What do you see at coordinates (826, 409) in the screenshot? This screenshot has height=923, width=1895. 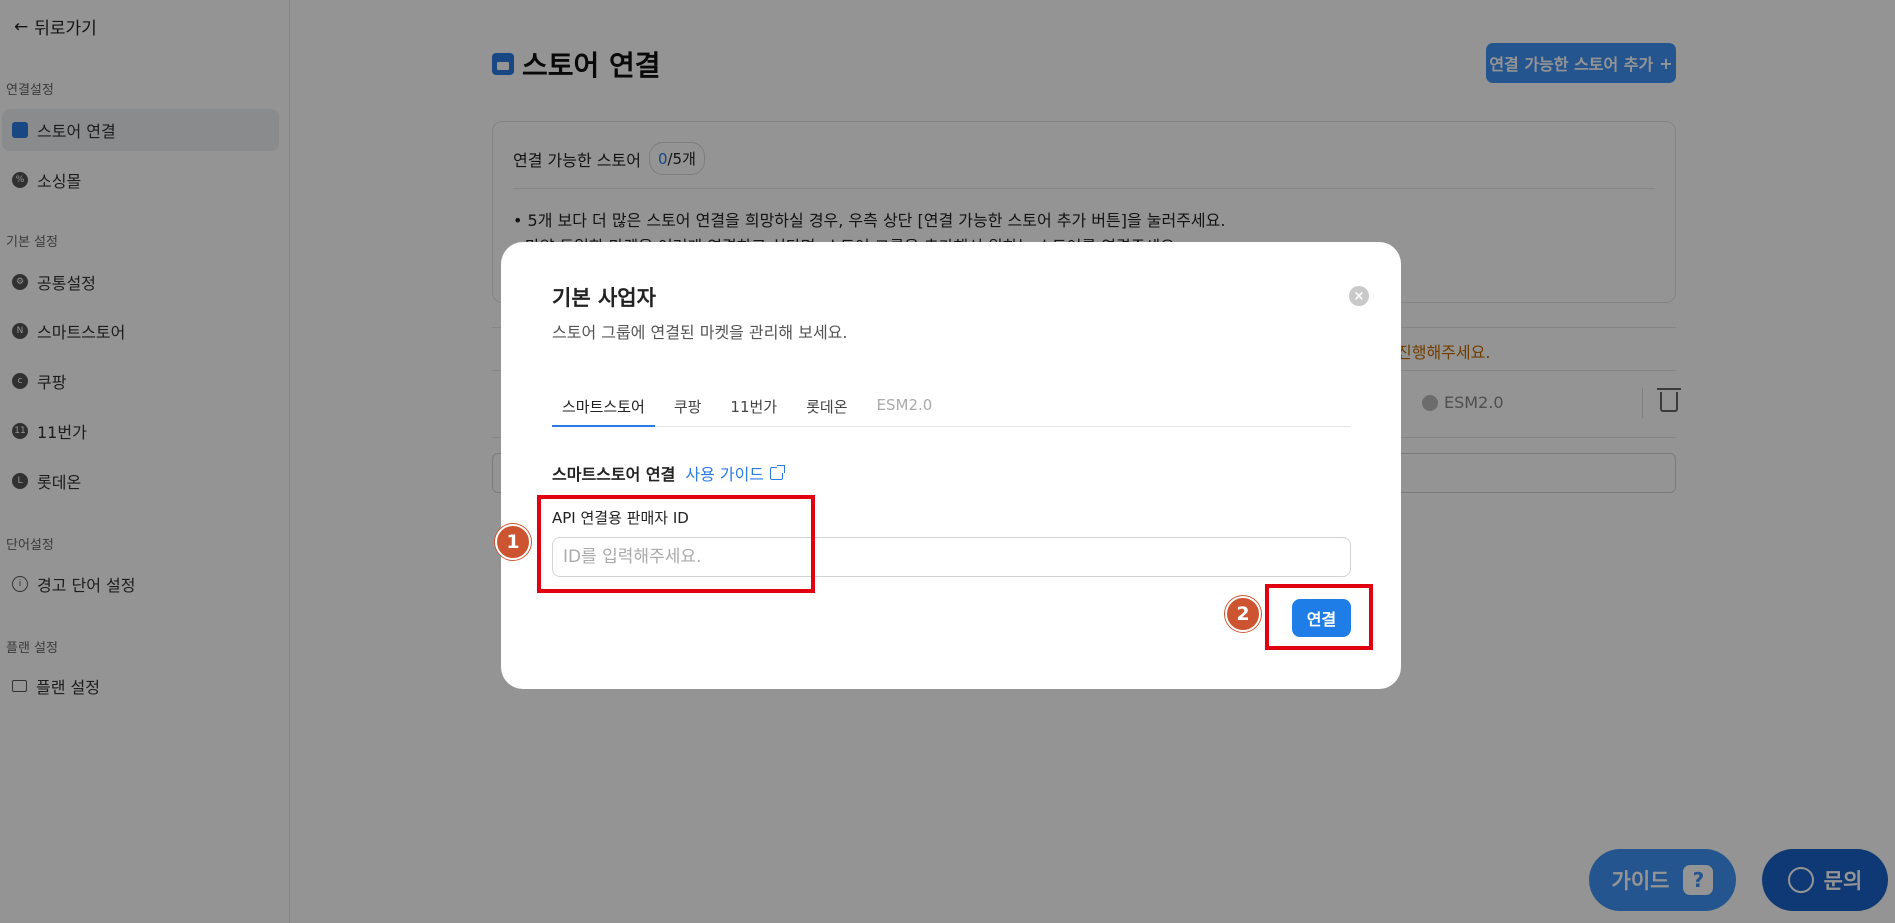 I see `tab-lotteon: 롯데온` at bounding box center [826, 409].